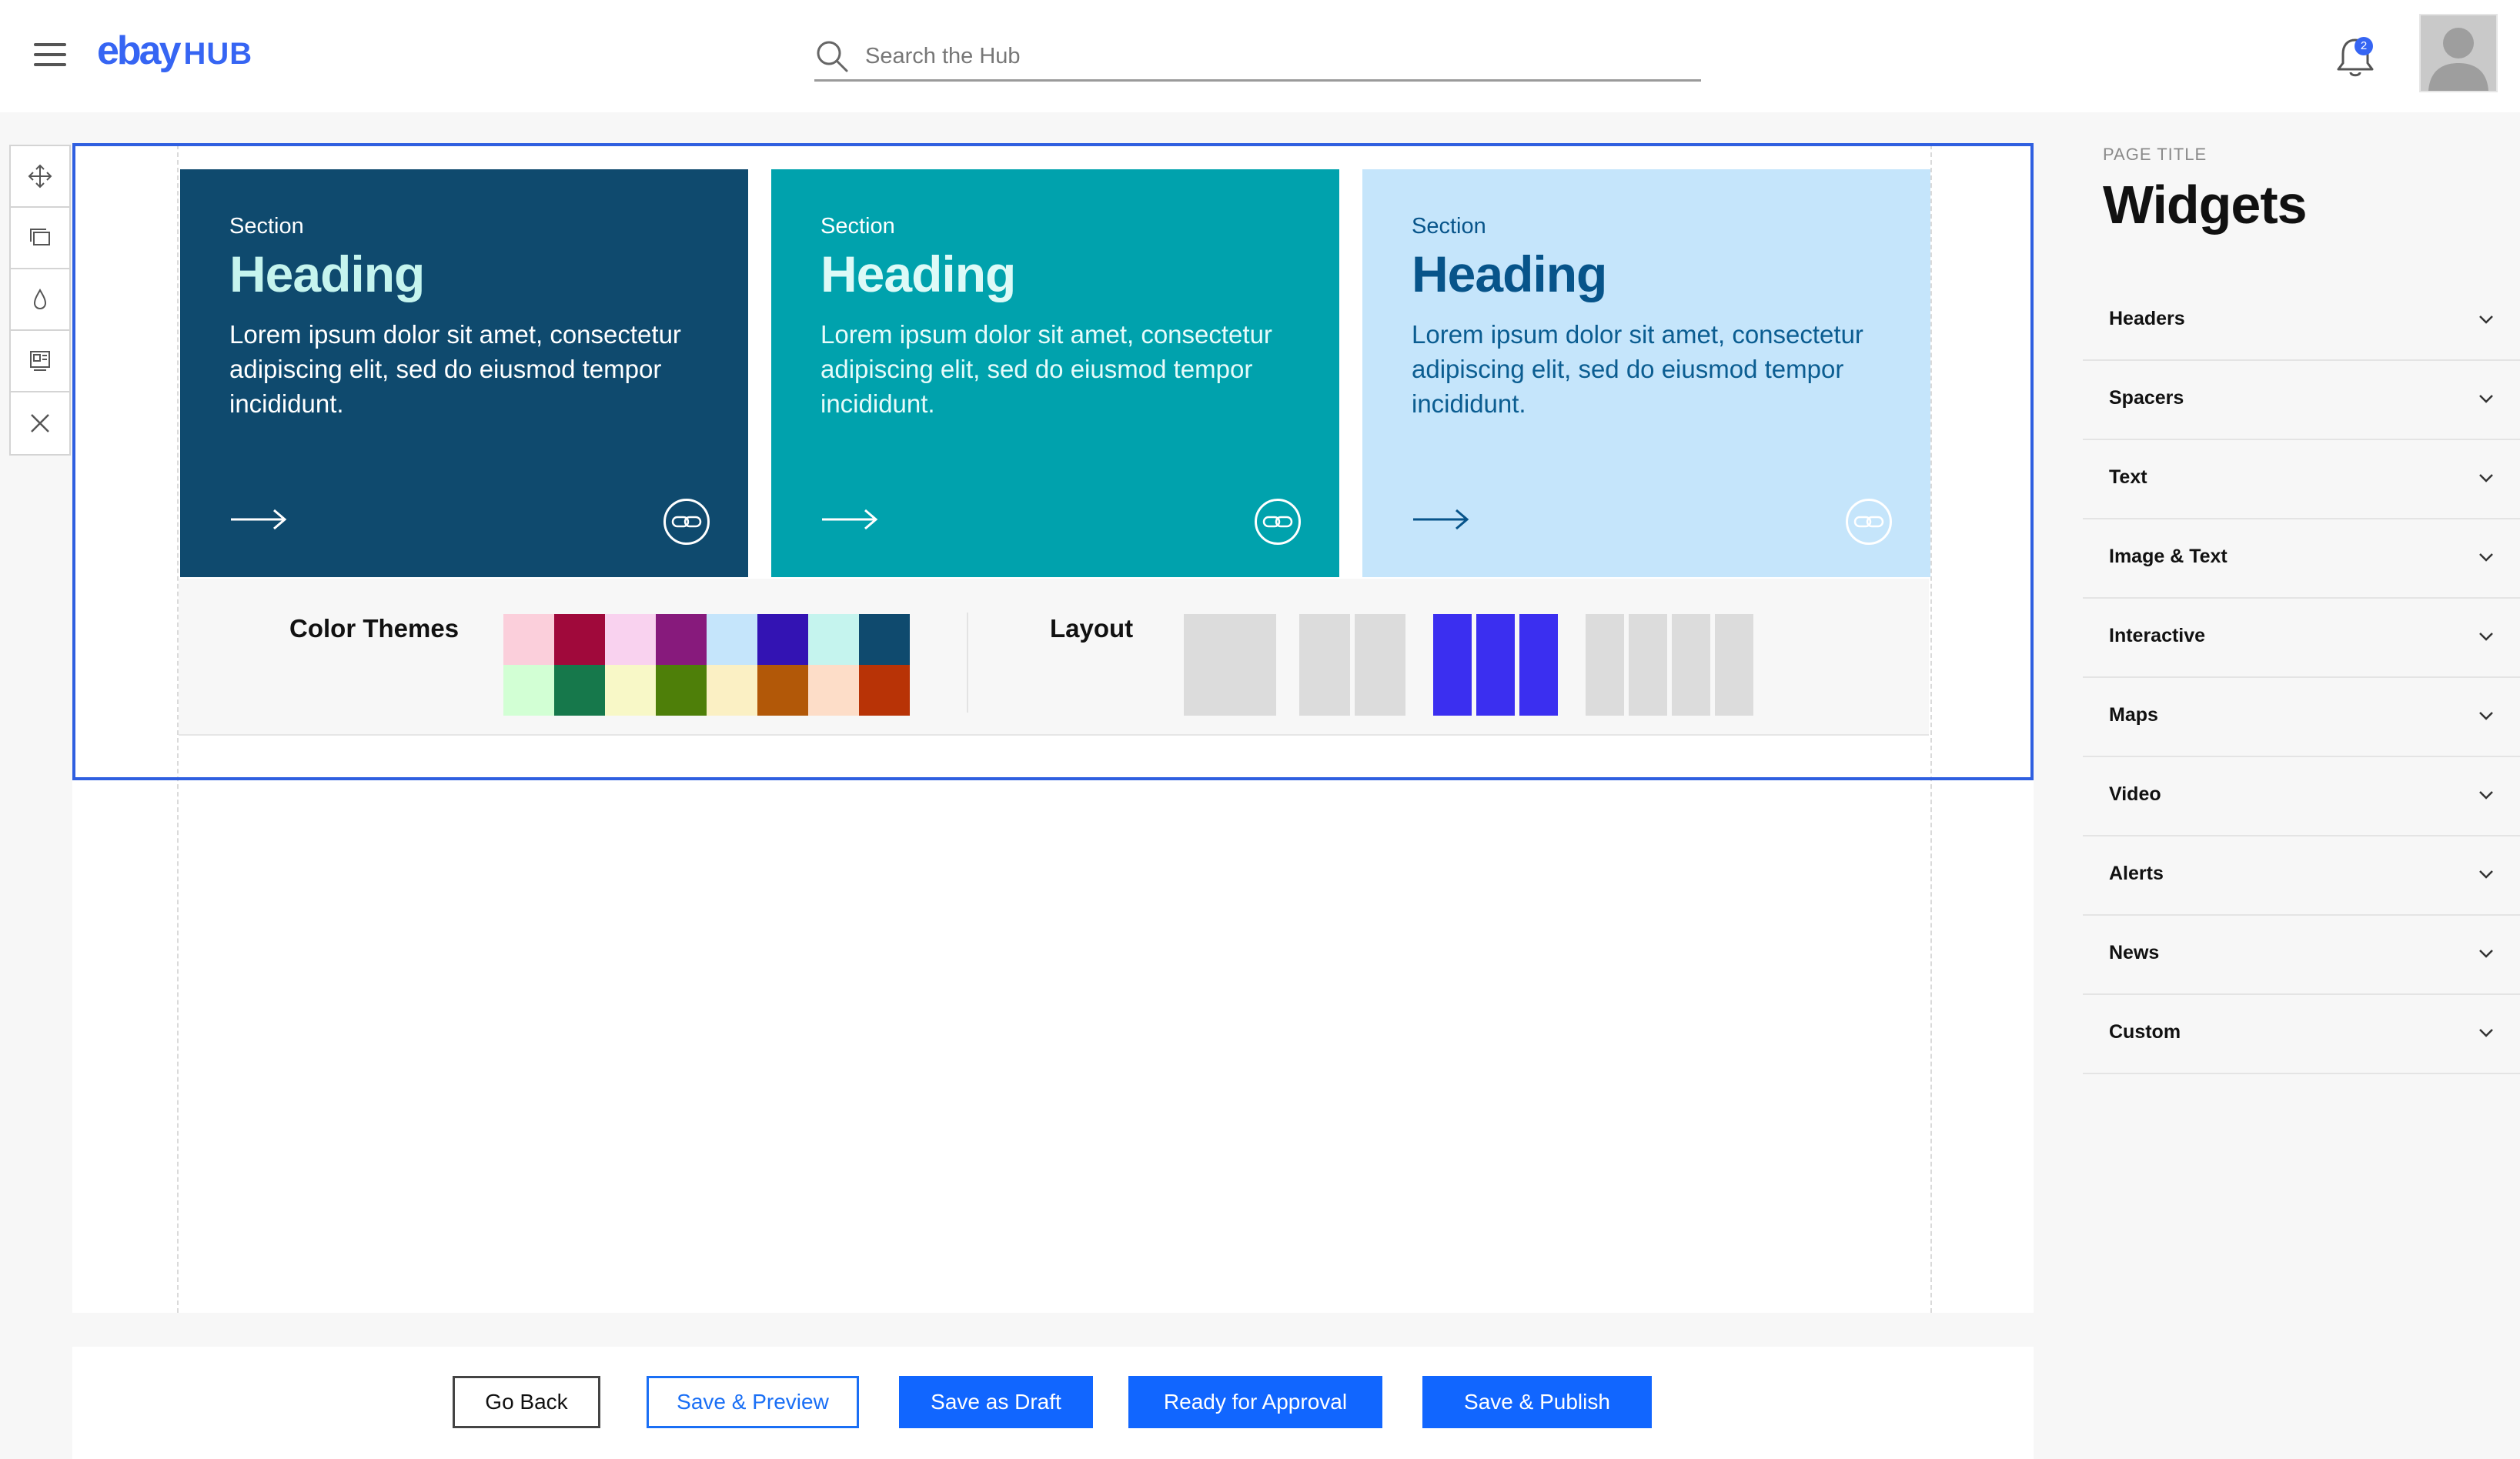 The height and width of the screenshot is (1459, 2520). Describe the element at coordinates (2205, 205) in the screenshot. I see `page-title: Widgets` at that location.